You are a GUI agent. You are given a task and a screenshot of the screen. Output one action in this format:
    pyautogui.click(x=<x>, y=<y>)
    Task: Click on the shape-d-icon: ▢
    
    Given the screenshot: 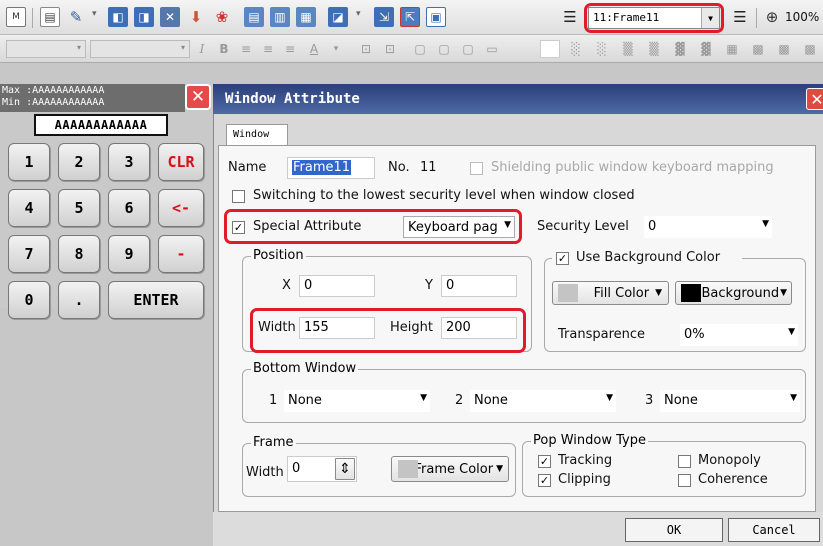 What is the action you would take?
    pyautogui.click(x=444, y=49)
    